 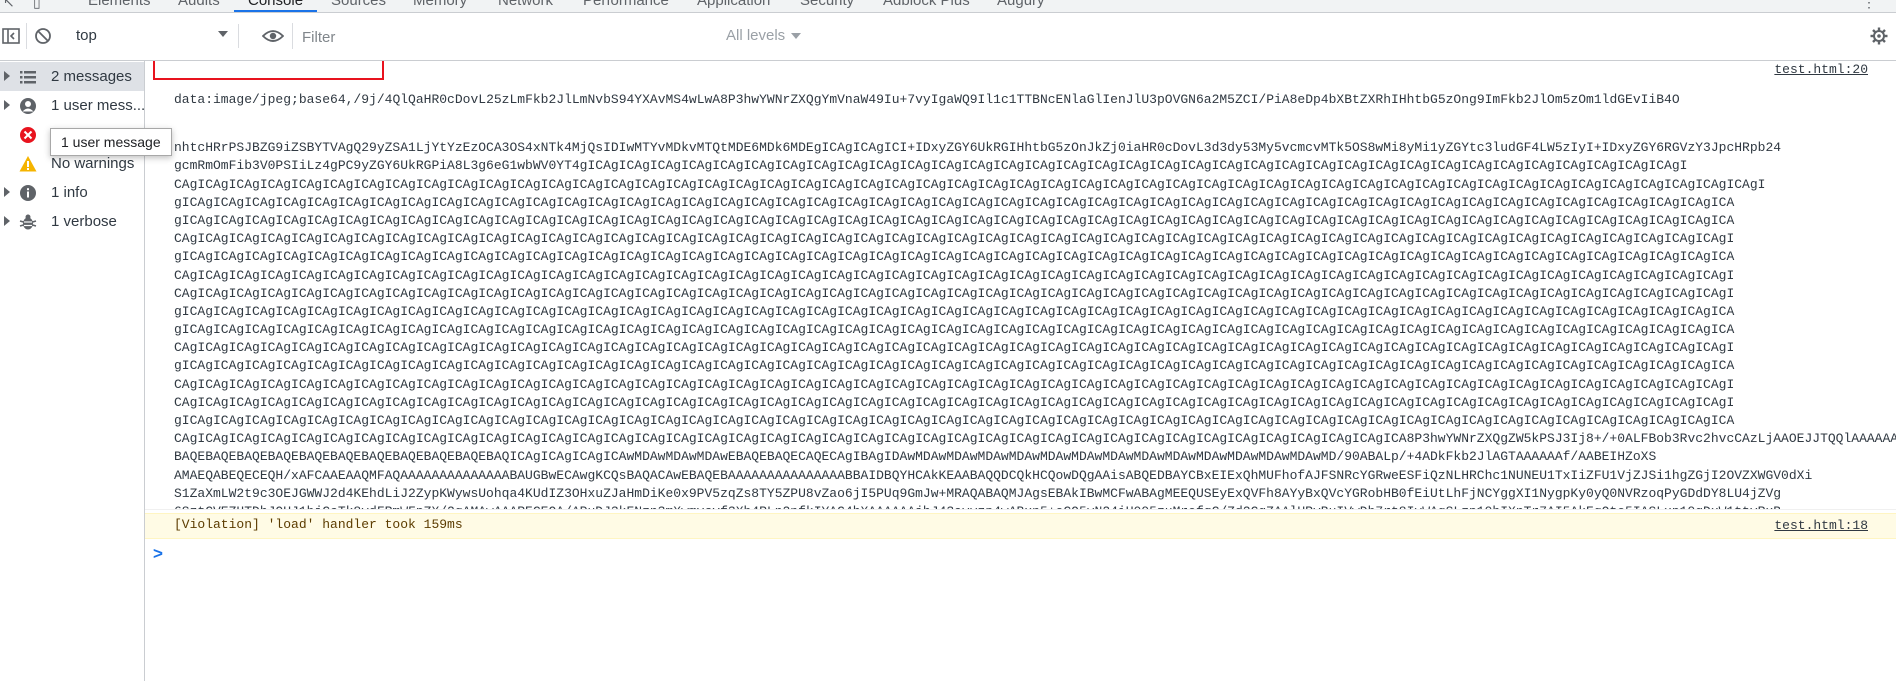 What do you see at coordinates (37, 5) in the screenshot?
I see `device-toggle-icon: ▯` at bounding box center [37, 5].